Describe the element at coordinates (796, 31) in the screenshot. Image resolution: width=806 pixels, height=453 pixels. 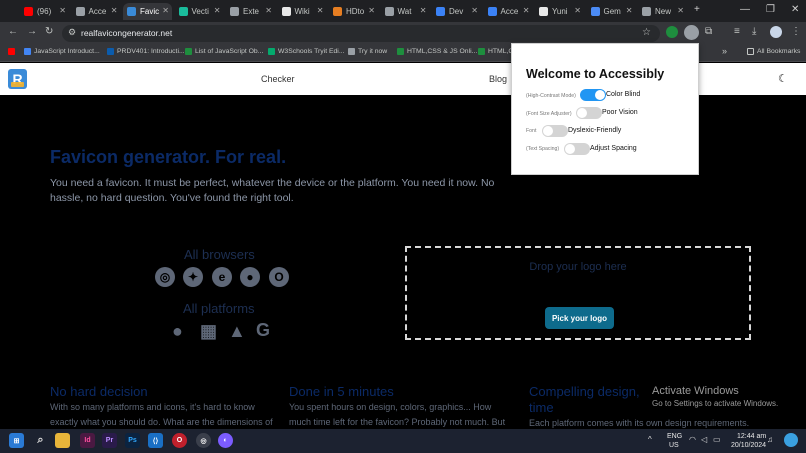
I see `browser-menu-icon: ⋮` at that location.